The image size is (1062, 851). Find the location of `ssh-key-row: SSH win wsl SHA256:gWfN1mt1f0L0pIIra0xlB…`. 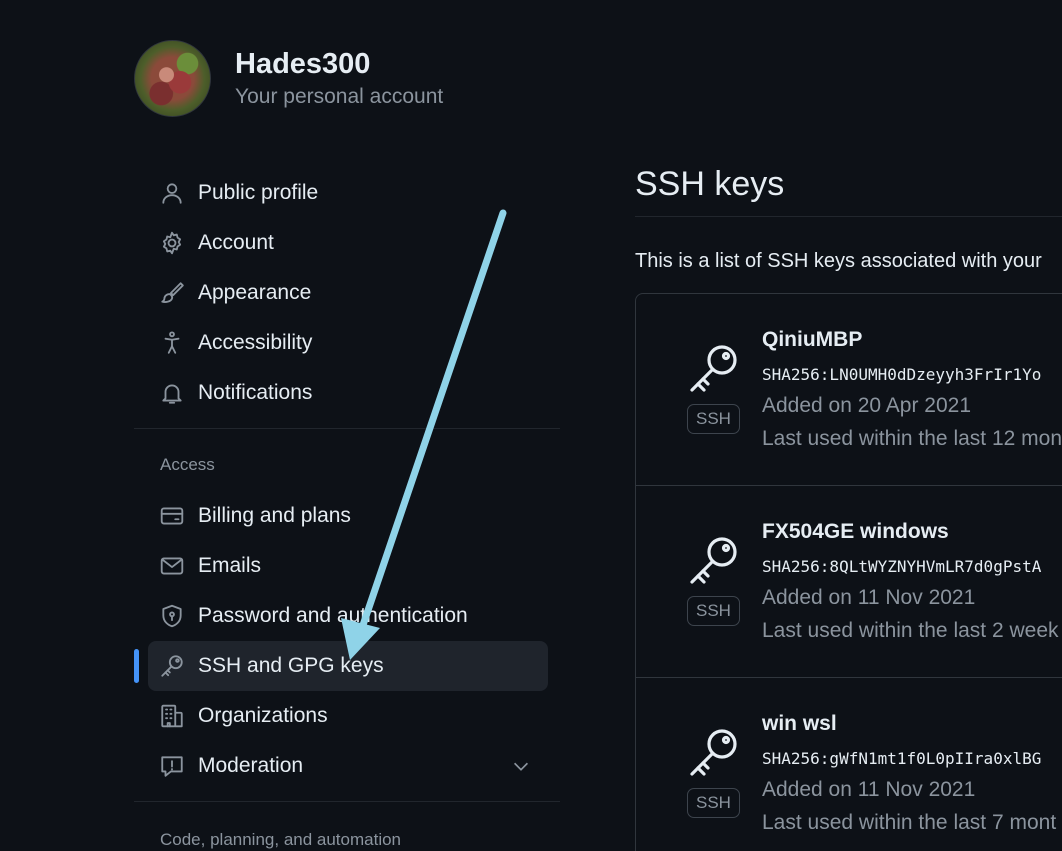

ssh-key-row: SSH win wsl SHA256:gWfN1mt1f0L0pIIra0xlB… is located at coordinates (849, 764).